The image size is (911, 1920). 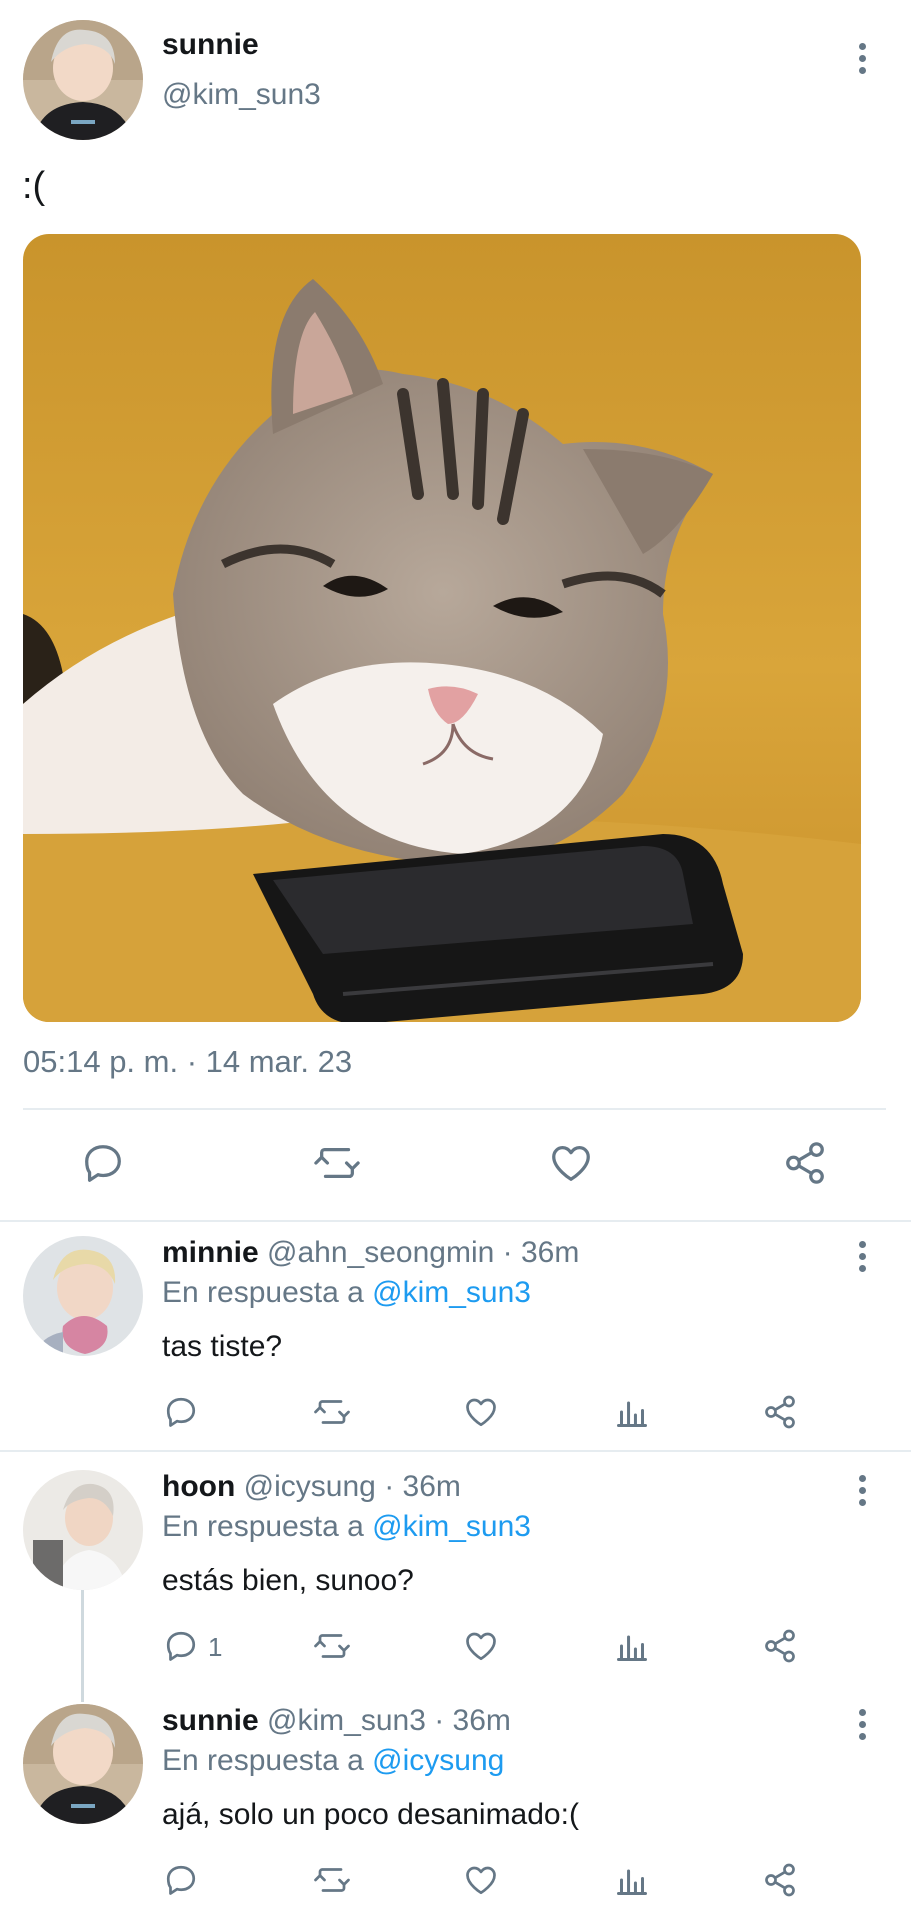 What do you see at coordinates (210, 1252) in the screenshot?
I see `reply-display-name: minnie` at bounding box center [210, 1252].